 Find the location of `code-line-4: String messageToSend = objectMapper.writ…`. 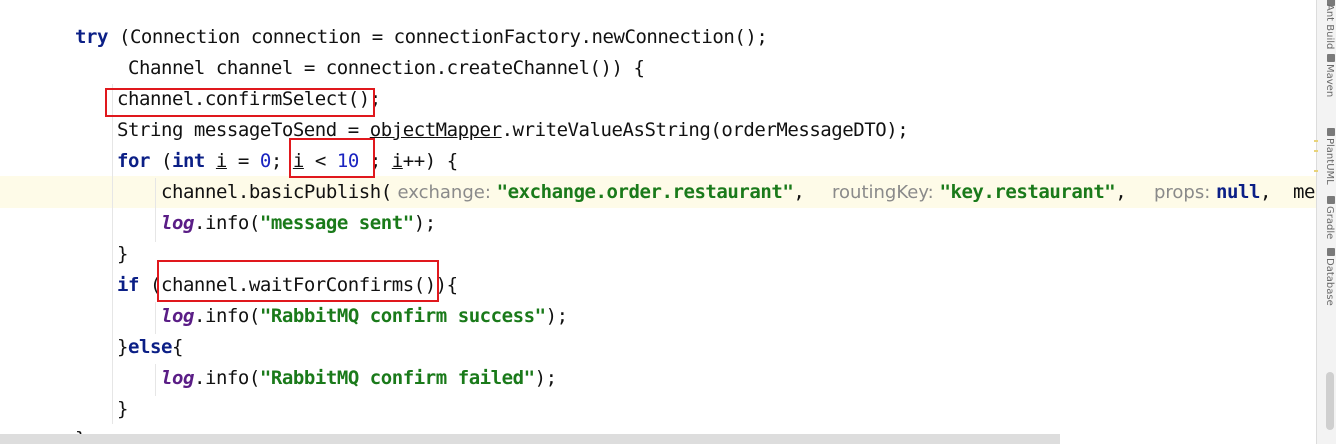

code-line-4: String messageToSend = objectMapper.writ… is located at coordinates (513, 130).